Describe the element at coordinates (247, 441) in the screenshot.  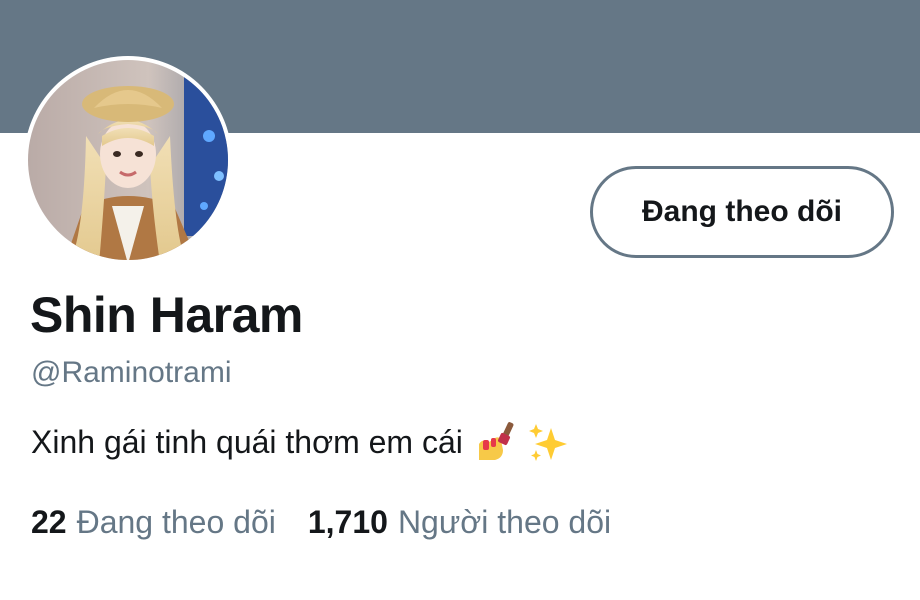
I see `bio-text: Xinh gái tinh quái thơm em cái` at that location.